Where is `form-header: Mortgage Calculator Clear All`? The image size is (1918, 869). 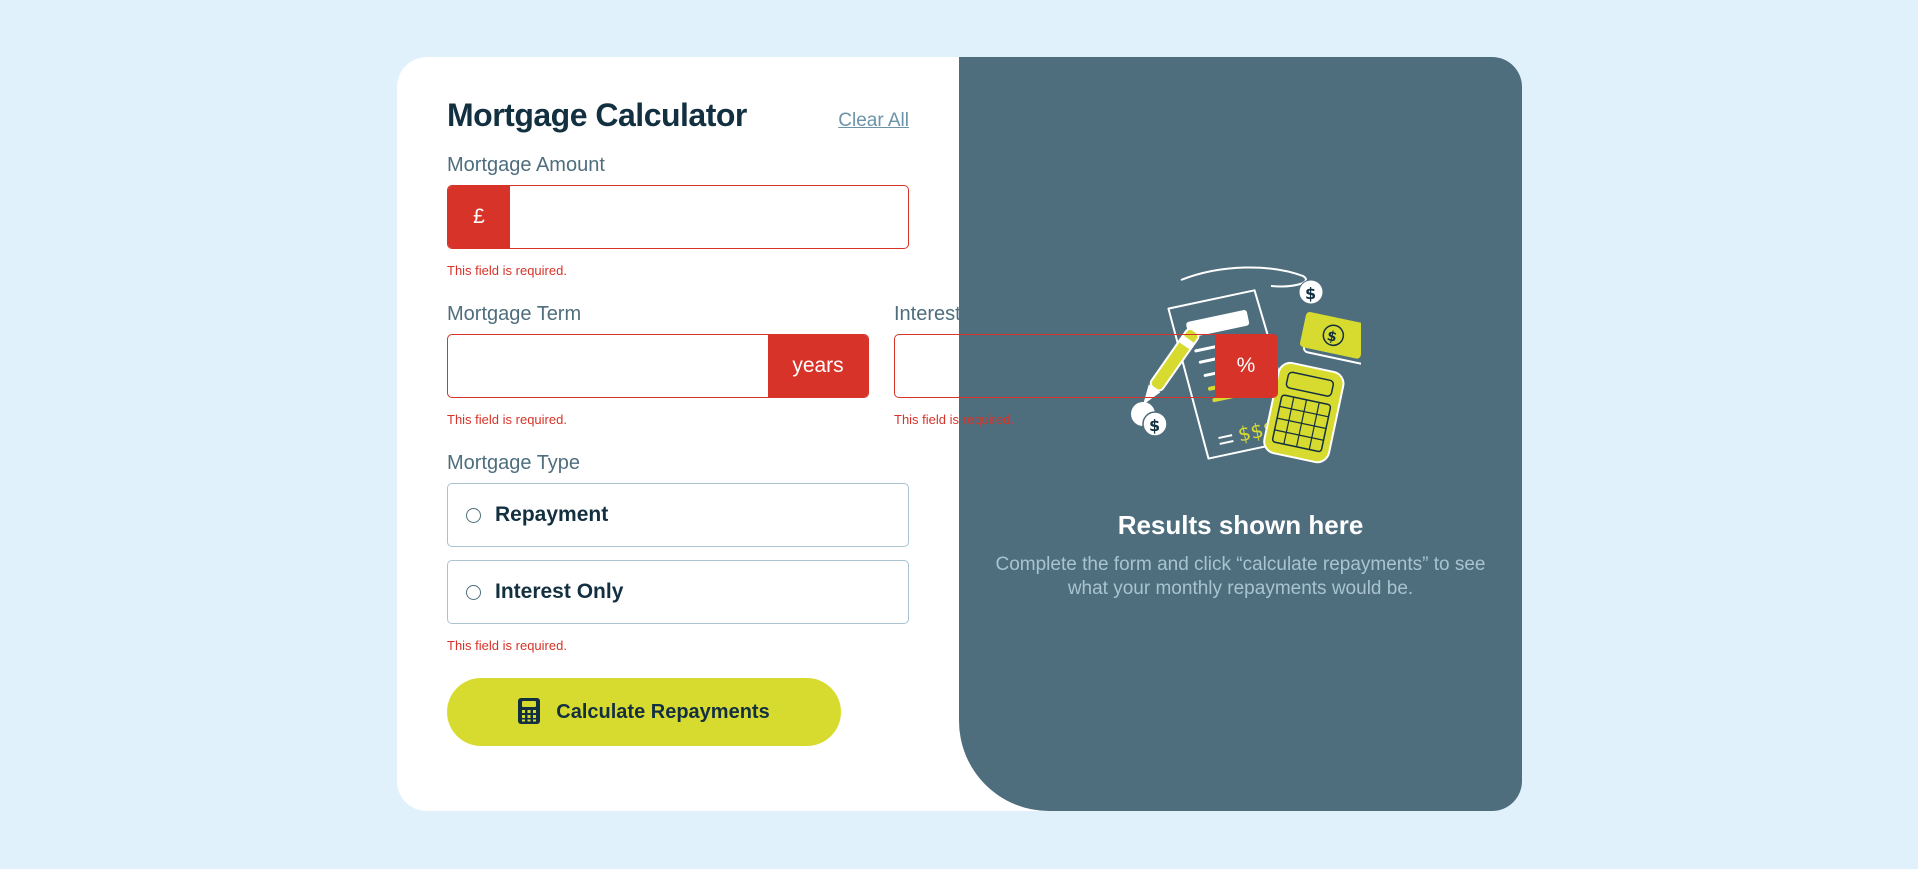 form-header: Mortgage Calculator Clear All is located at coordinates (678, 115).